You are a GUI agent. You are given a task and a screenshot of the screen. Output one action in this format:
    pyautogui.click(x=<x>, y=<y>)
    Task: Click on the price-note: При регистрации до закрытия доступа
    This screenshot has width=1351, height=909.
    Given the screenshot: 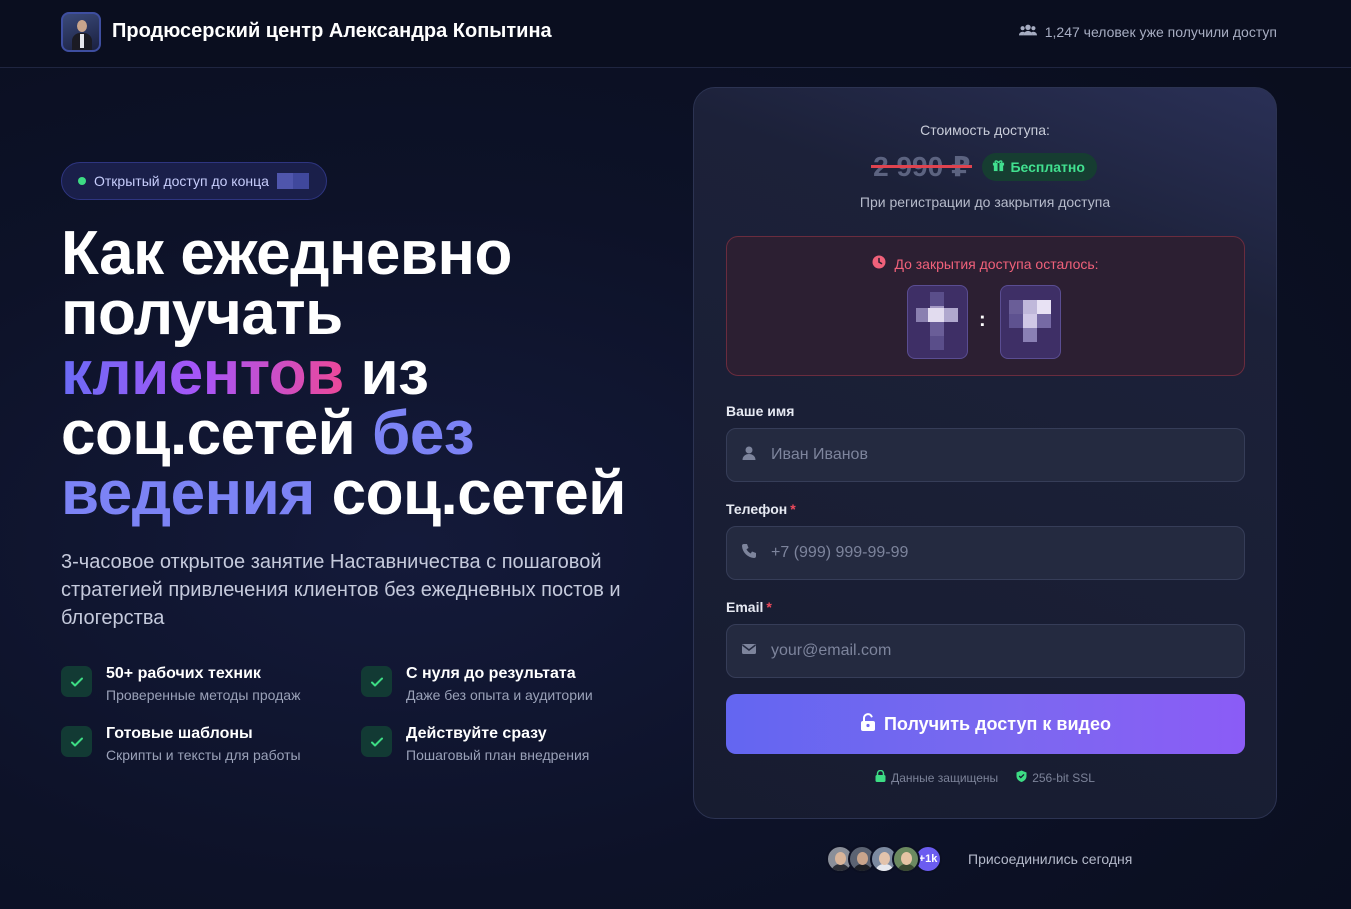 What is the action you would take?
    pyautogui.click(x=985, y=202)
    